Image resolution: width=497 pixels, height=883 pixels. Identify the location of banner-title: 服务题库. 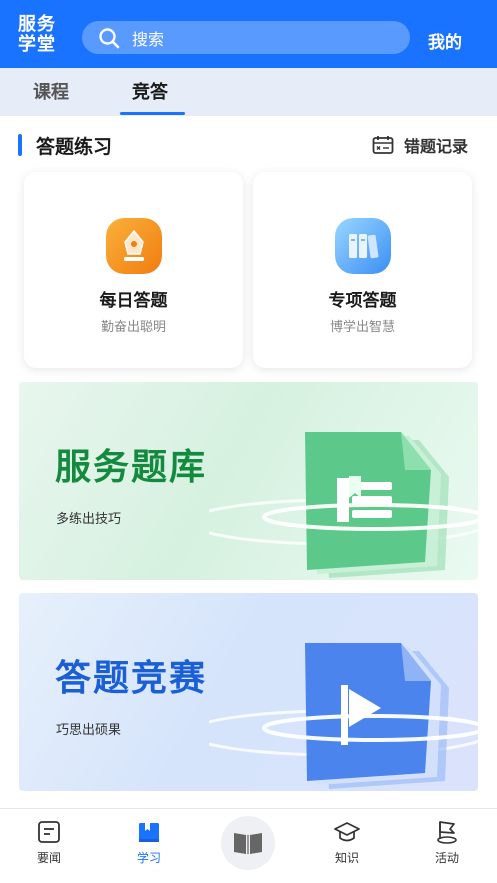
(131, 467).